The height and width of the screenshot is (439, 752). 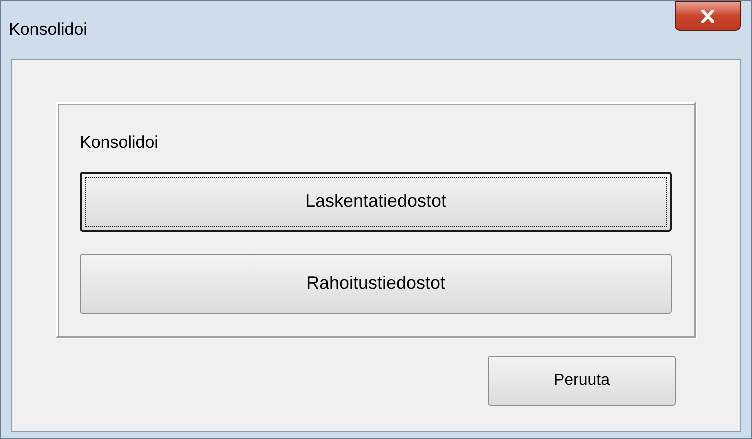 What do you see at coordinates (120, 143) in the screenshot?
I see `group-label: Konsolidoi` at bounding box center [120, 143].